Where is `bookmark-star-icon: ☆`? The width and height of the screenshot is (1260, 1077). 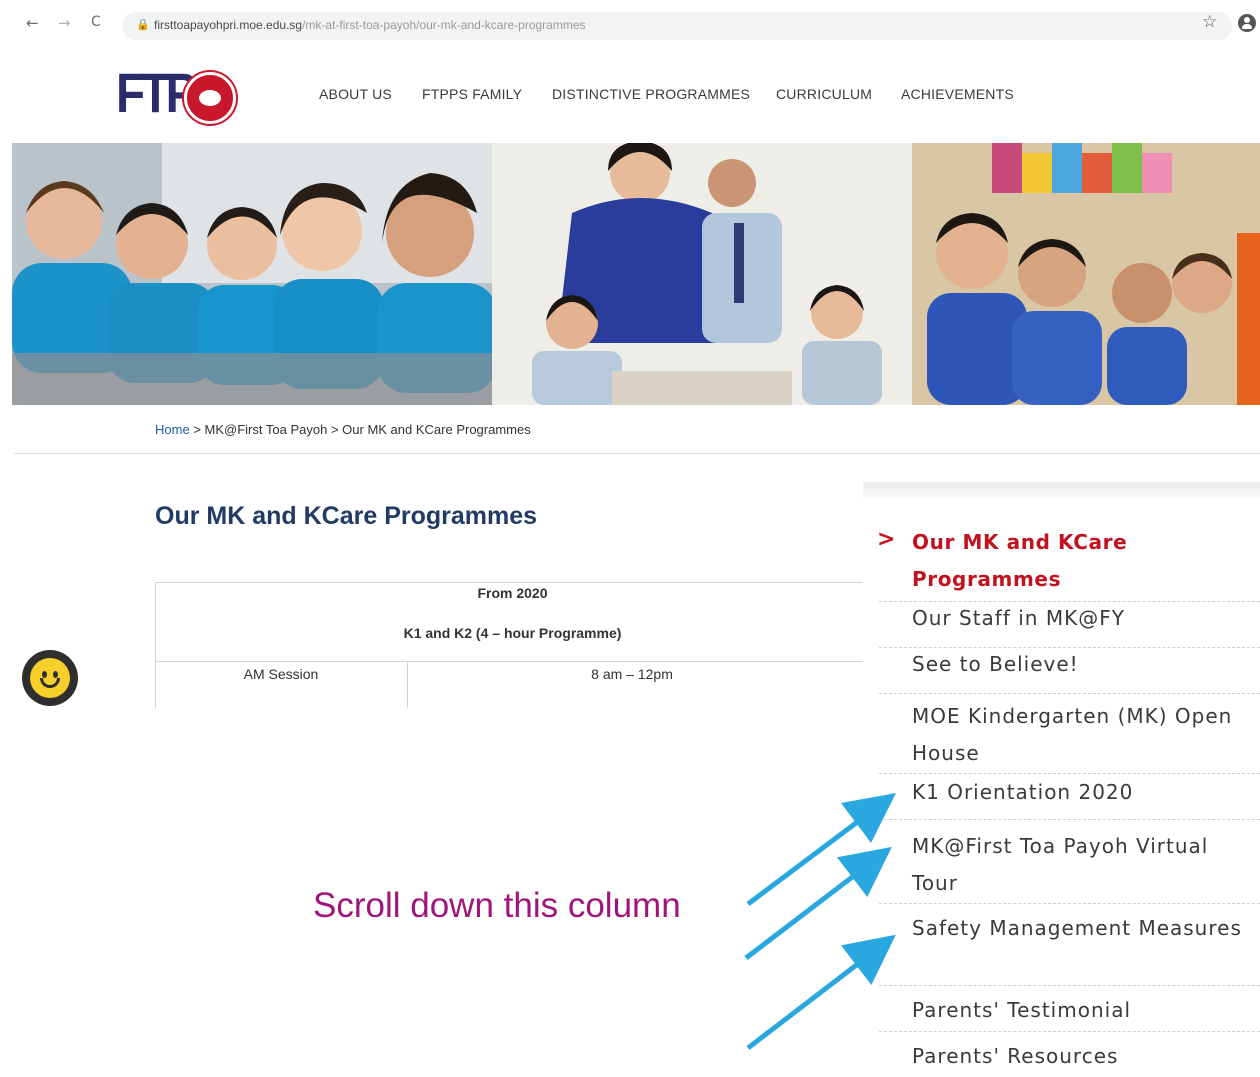 bookmark-star-icon: ☆ is located at coordinates (1209, 22).